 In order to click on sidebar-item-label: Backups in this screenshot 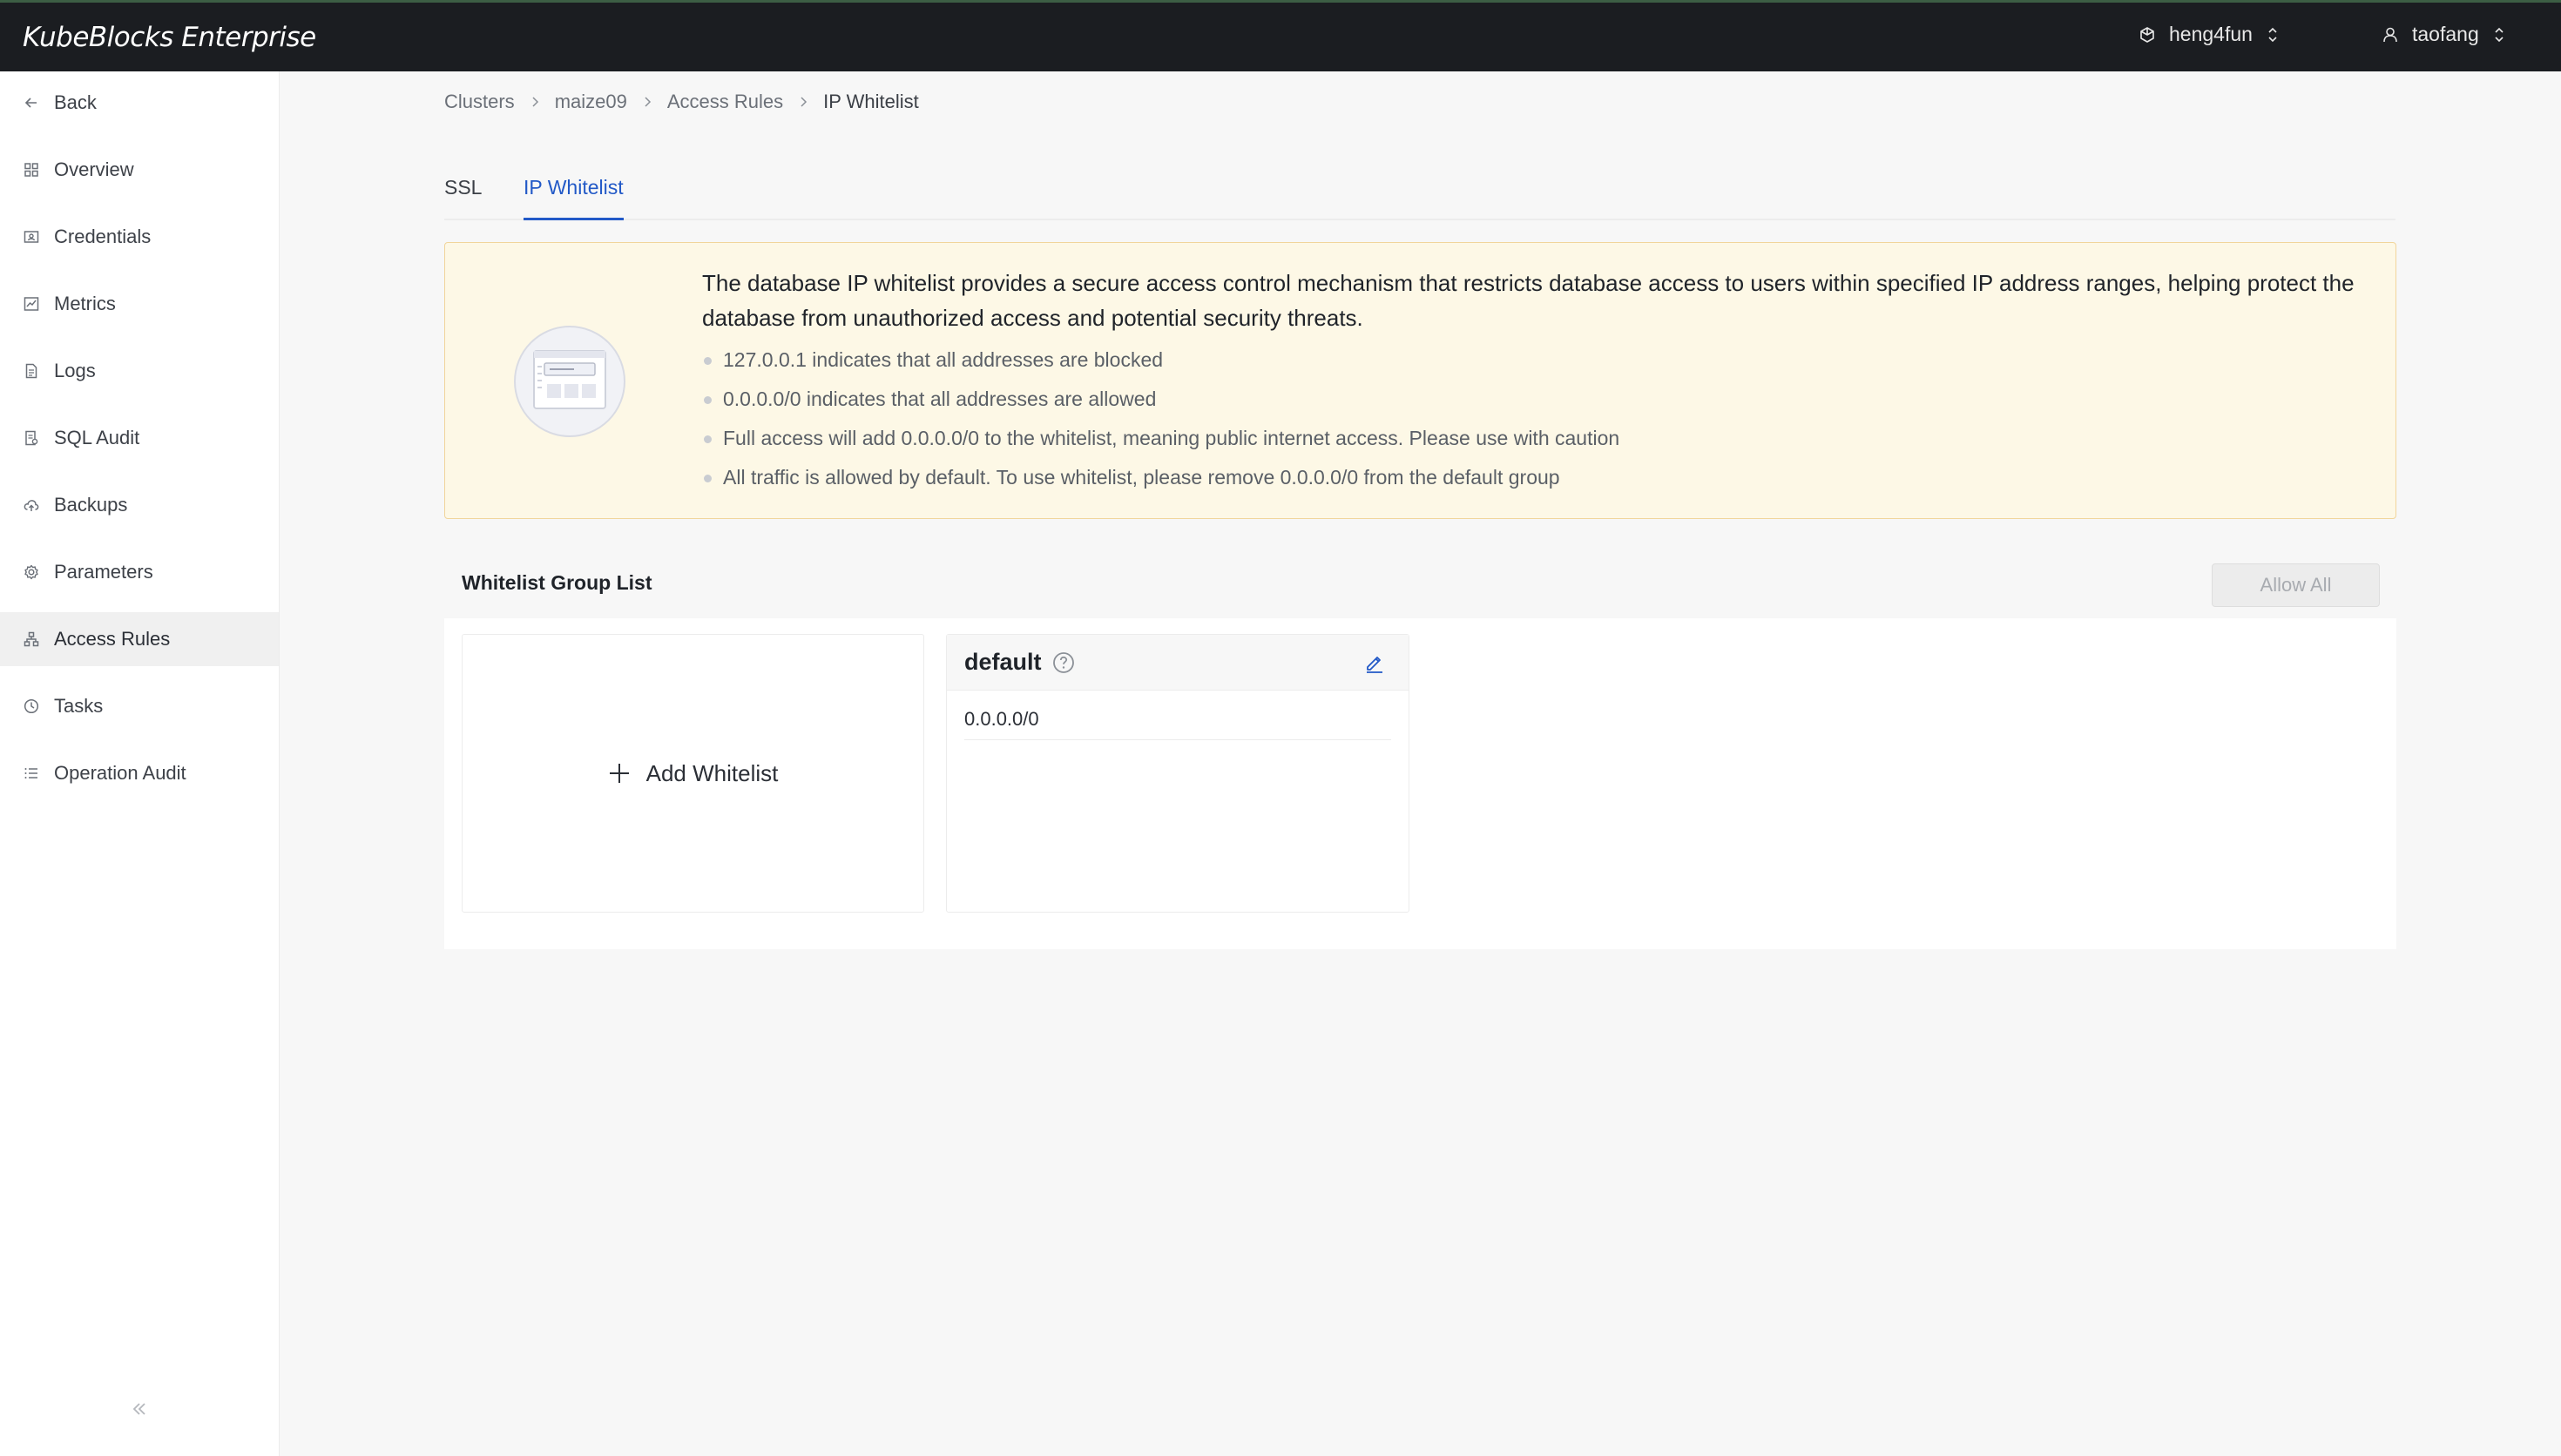, I will do `click(91, 505)`.